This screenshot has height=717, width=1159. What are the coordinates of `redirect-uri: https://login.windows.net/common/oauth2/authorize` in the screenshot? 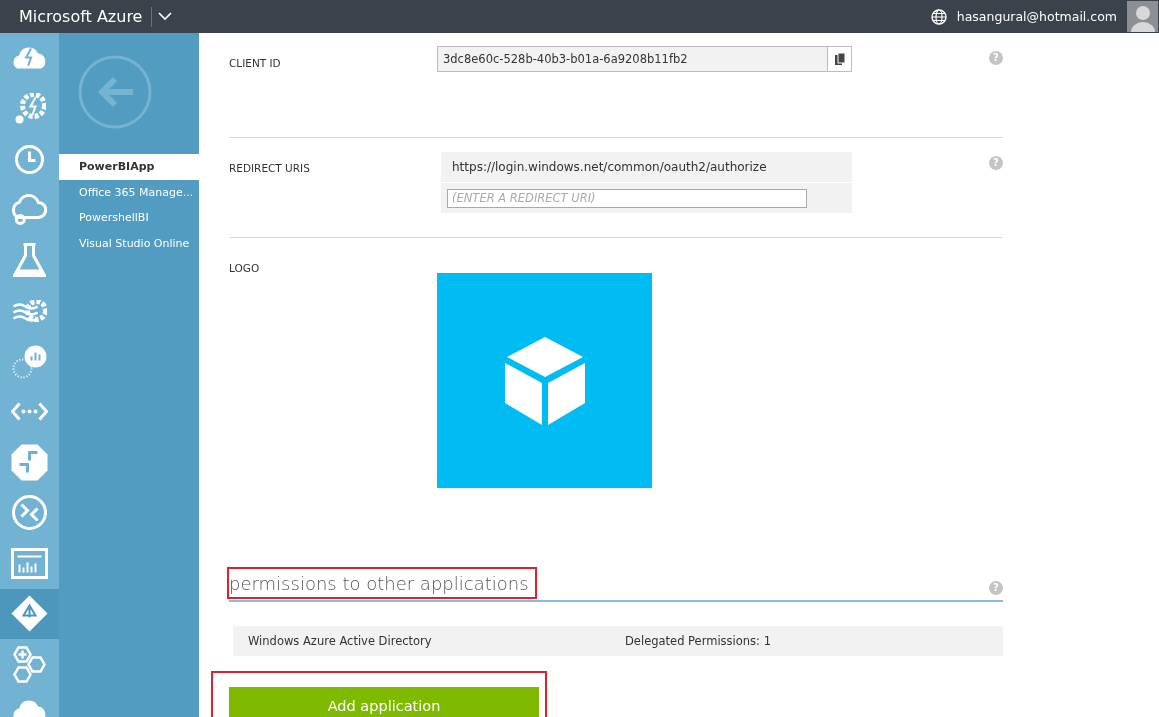 It's located at (646, 167).